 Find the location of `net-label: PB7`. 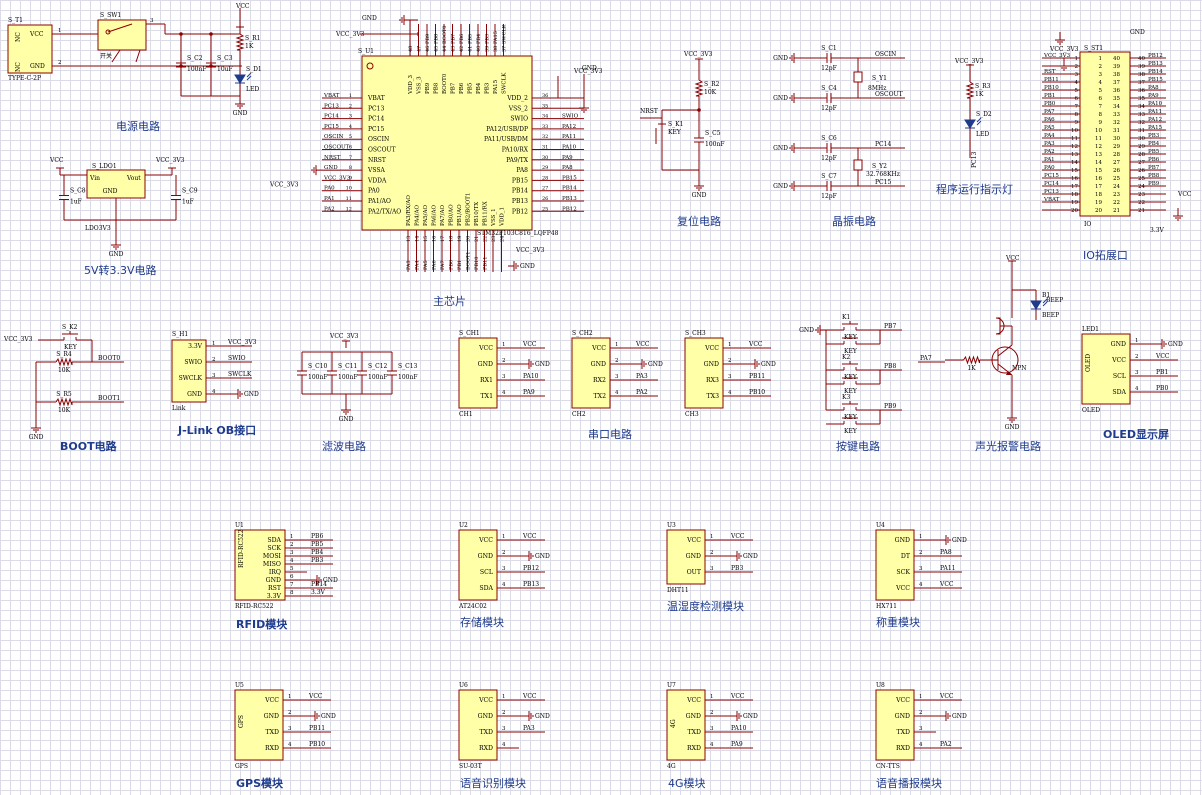

net-label: PB7 is located at coordinates (1154, 168).